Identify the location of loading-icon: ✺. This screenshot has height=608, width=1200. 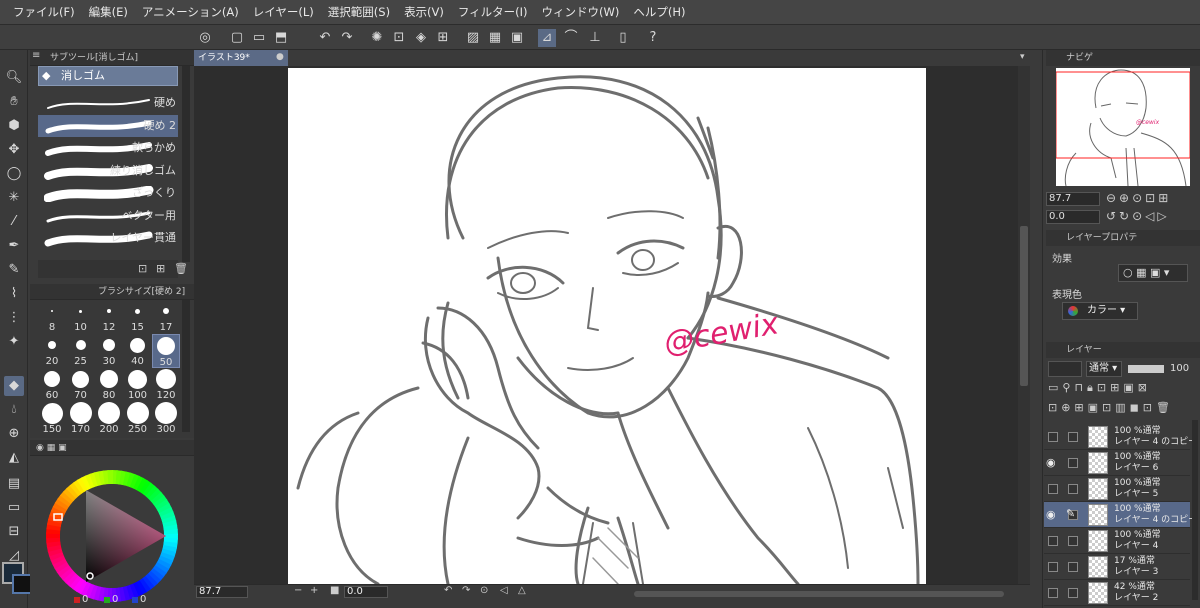
(377, 38).